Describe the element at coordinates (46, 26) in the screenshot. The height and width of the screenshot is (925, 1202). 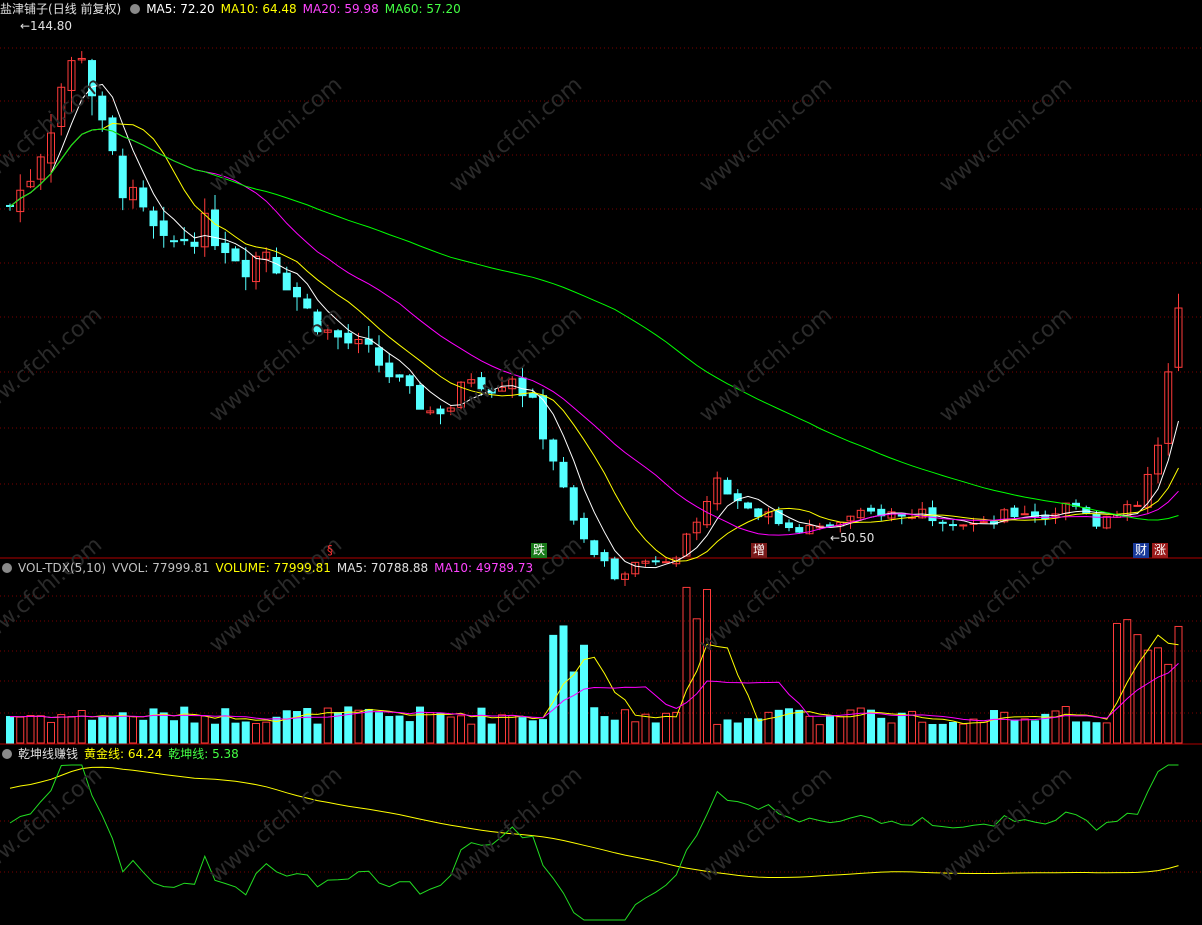
I see `high-price-label: ←144.80` at that location.